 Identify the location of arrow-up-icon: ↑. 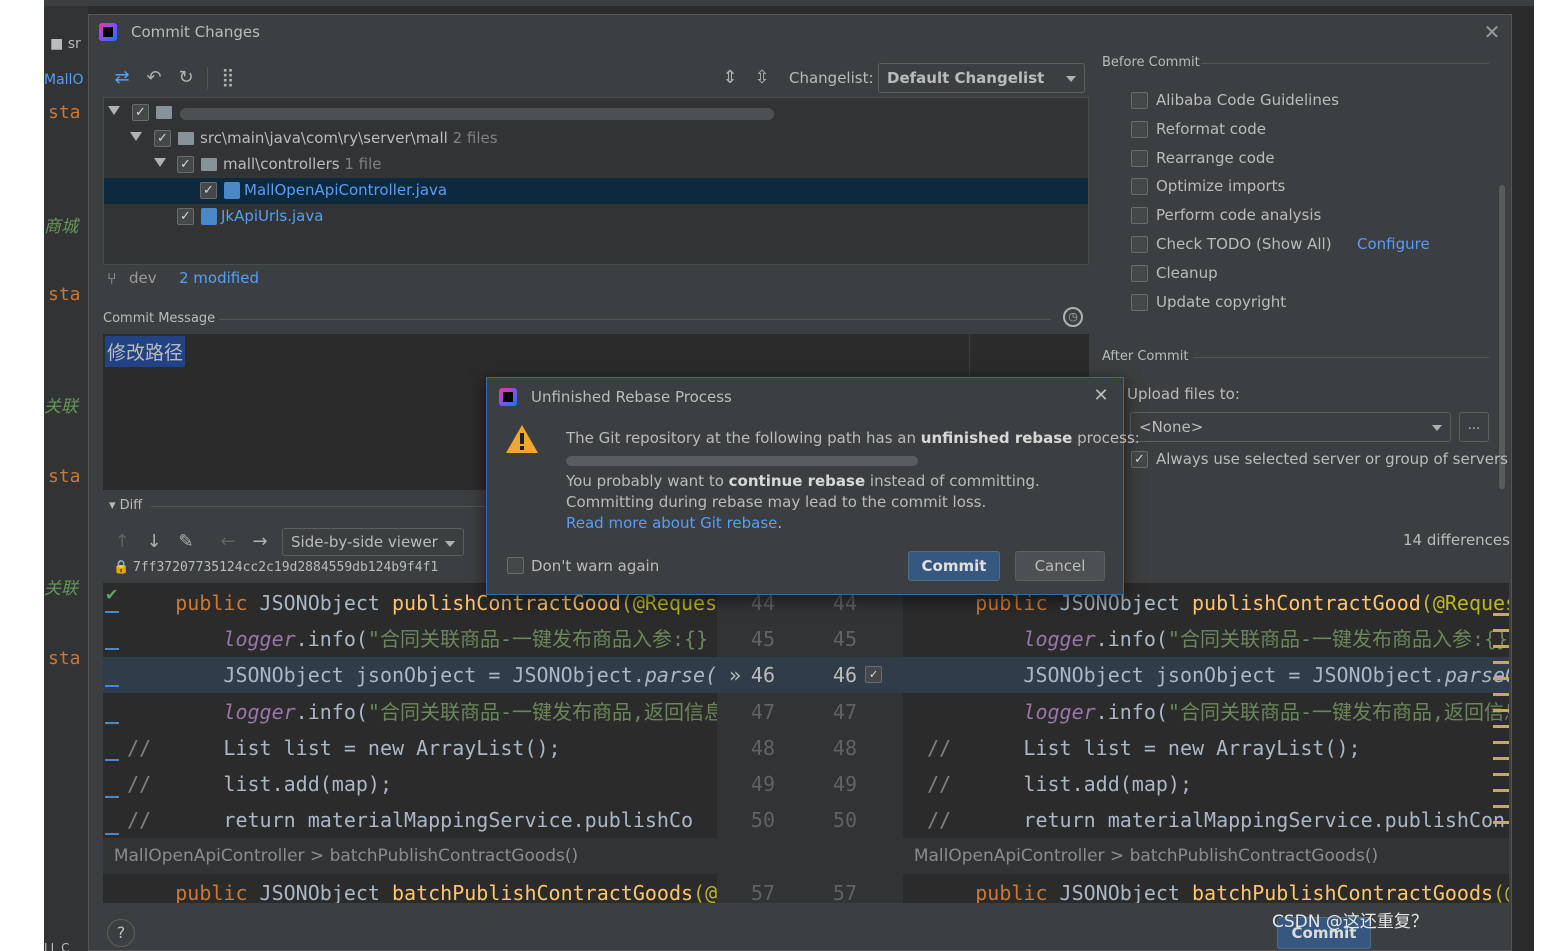
(122, 542).